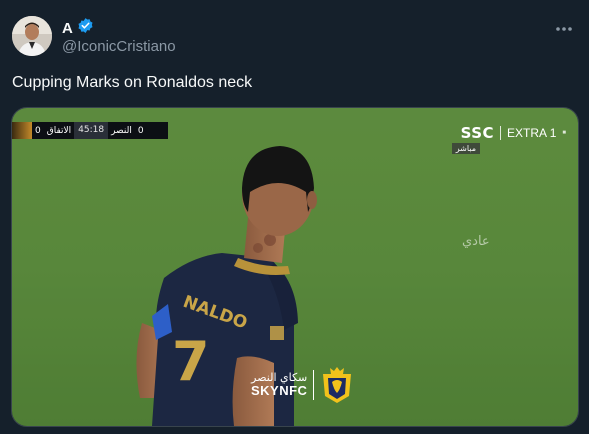 The image size is (589, 434). I want to click on scorebug-stripe, so click(22, 130).